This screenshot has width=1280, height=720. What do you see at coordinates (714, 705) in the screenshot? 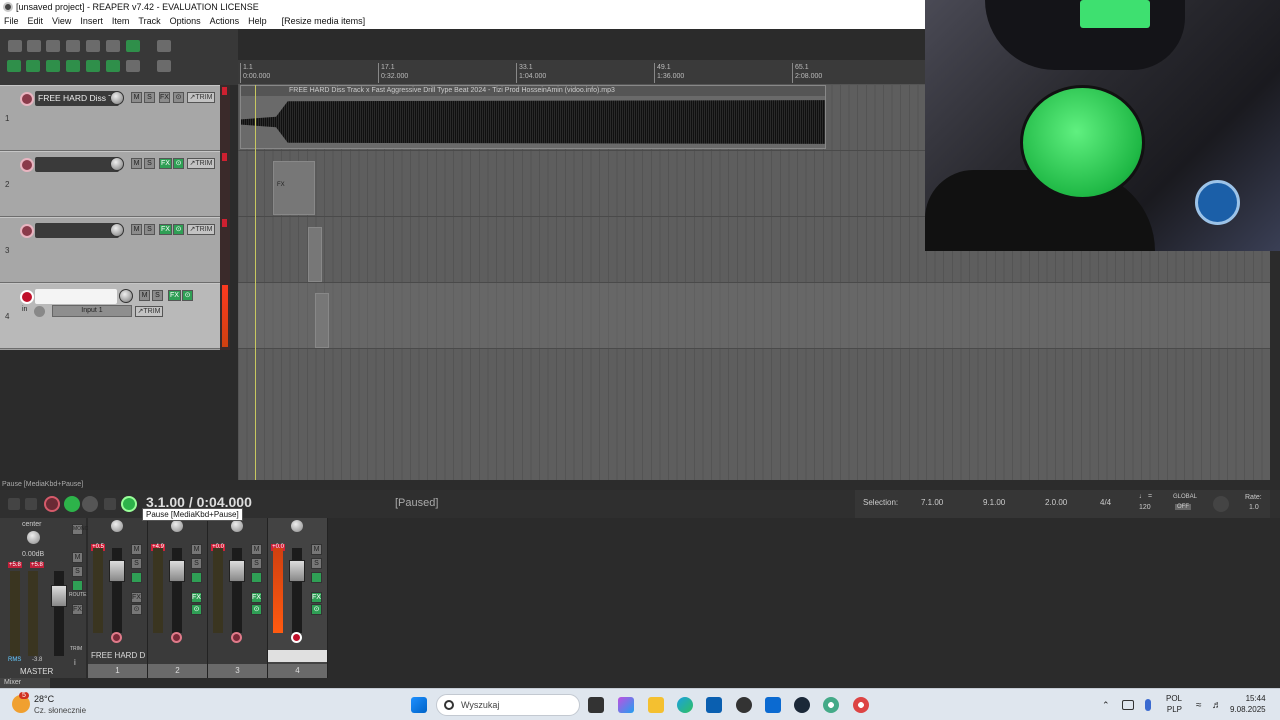
I see `store-icon` at bounding box center [714, 705].